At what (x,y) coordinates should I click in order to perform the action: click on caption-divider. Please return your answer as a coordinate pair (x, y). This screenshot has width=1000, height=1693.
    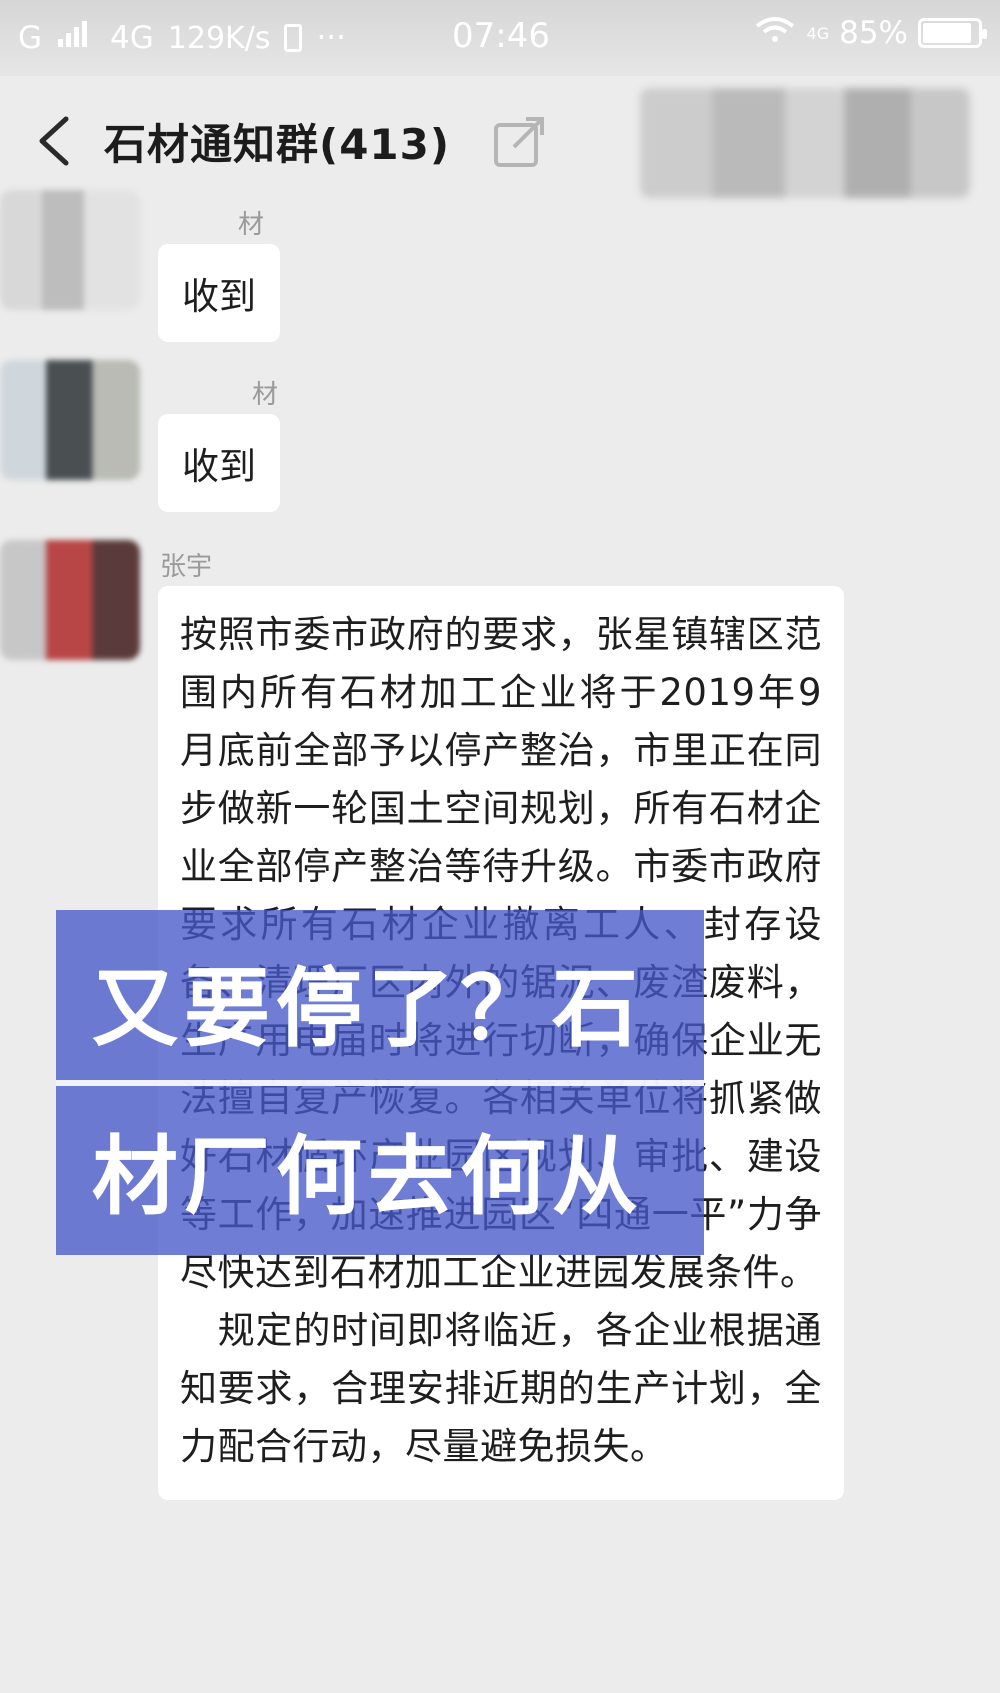
    Looking at the image, I should click on (380, 1083).